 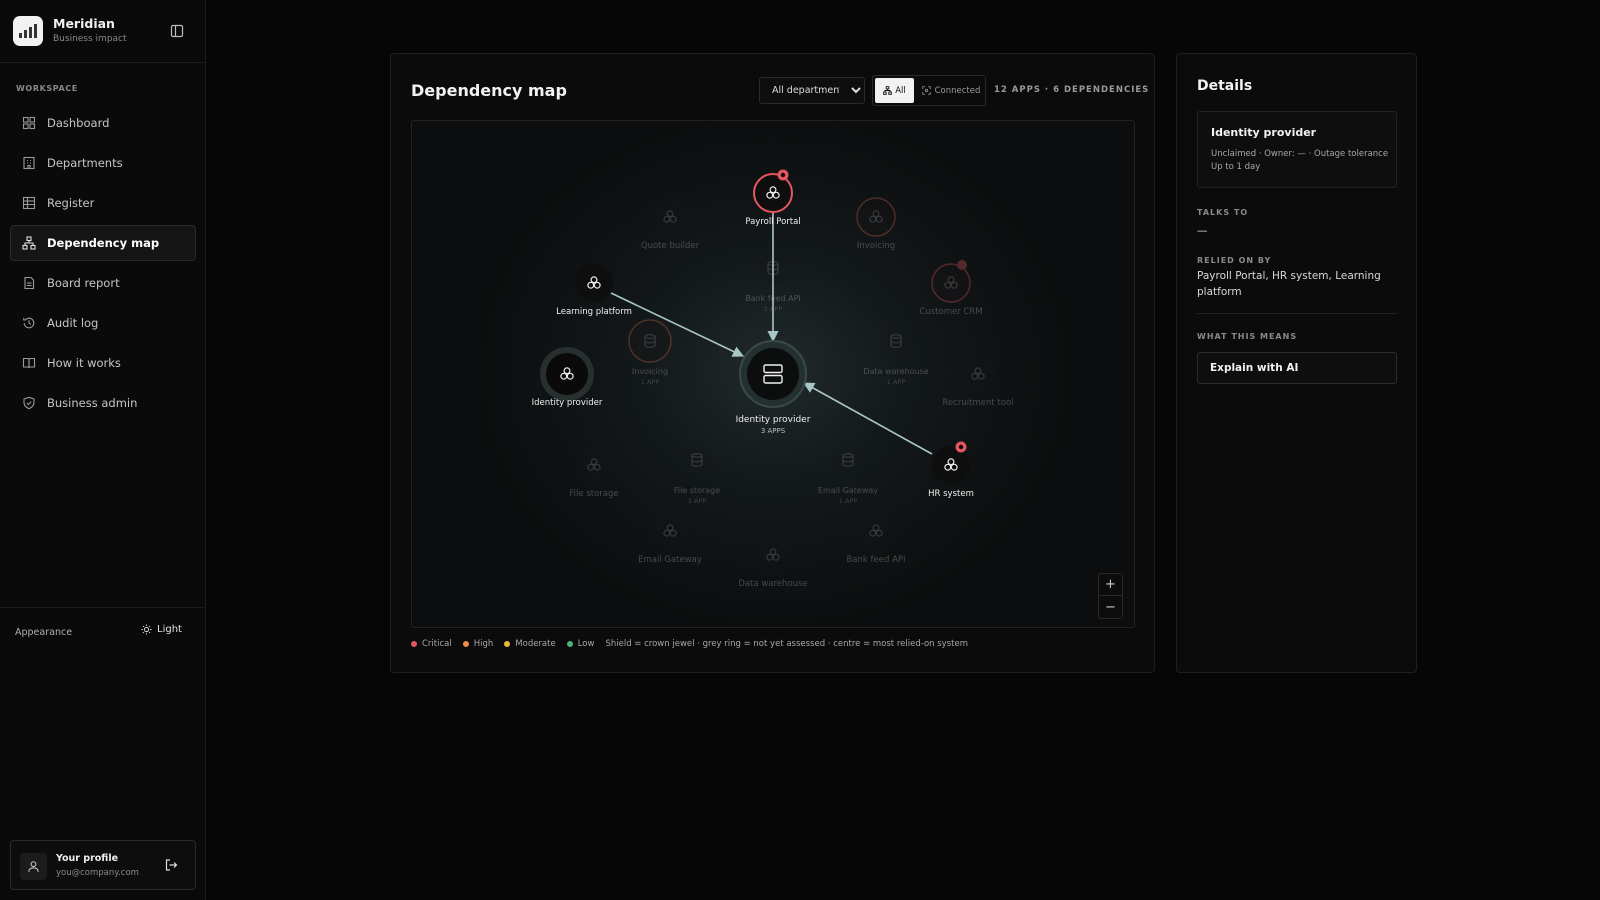 What do you see at coordinates (697, 474) in the screenshot?
I see `faded-node-file-storage-data: File storage 1 APP` at bounding box center [697, 474].